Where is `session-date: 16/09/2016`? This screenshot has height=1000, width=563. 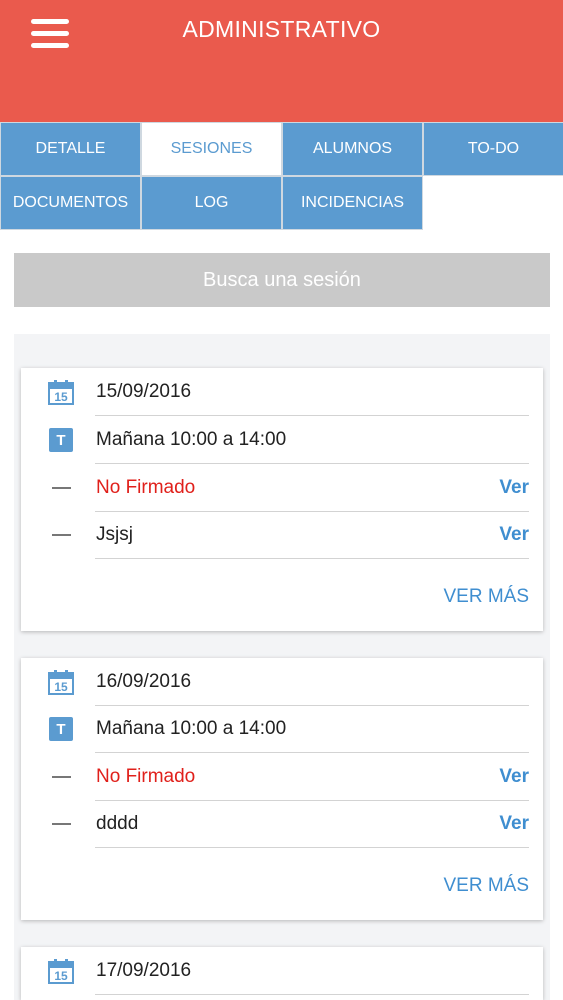 session-date: 16/09/2016 is located at coordinates (144, 681).